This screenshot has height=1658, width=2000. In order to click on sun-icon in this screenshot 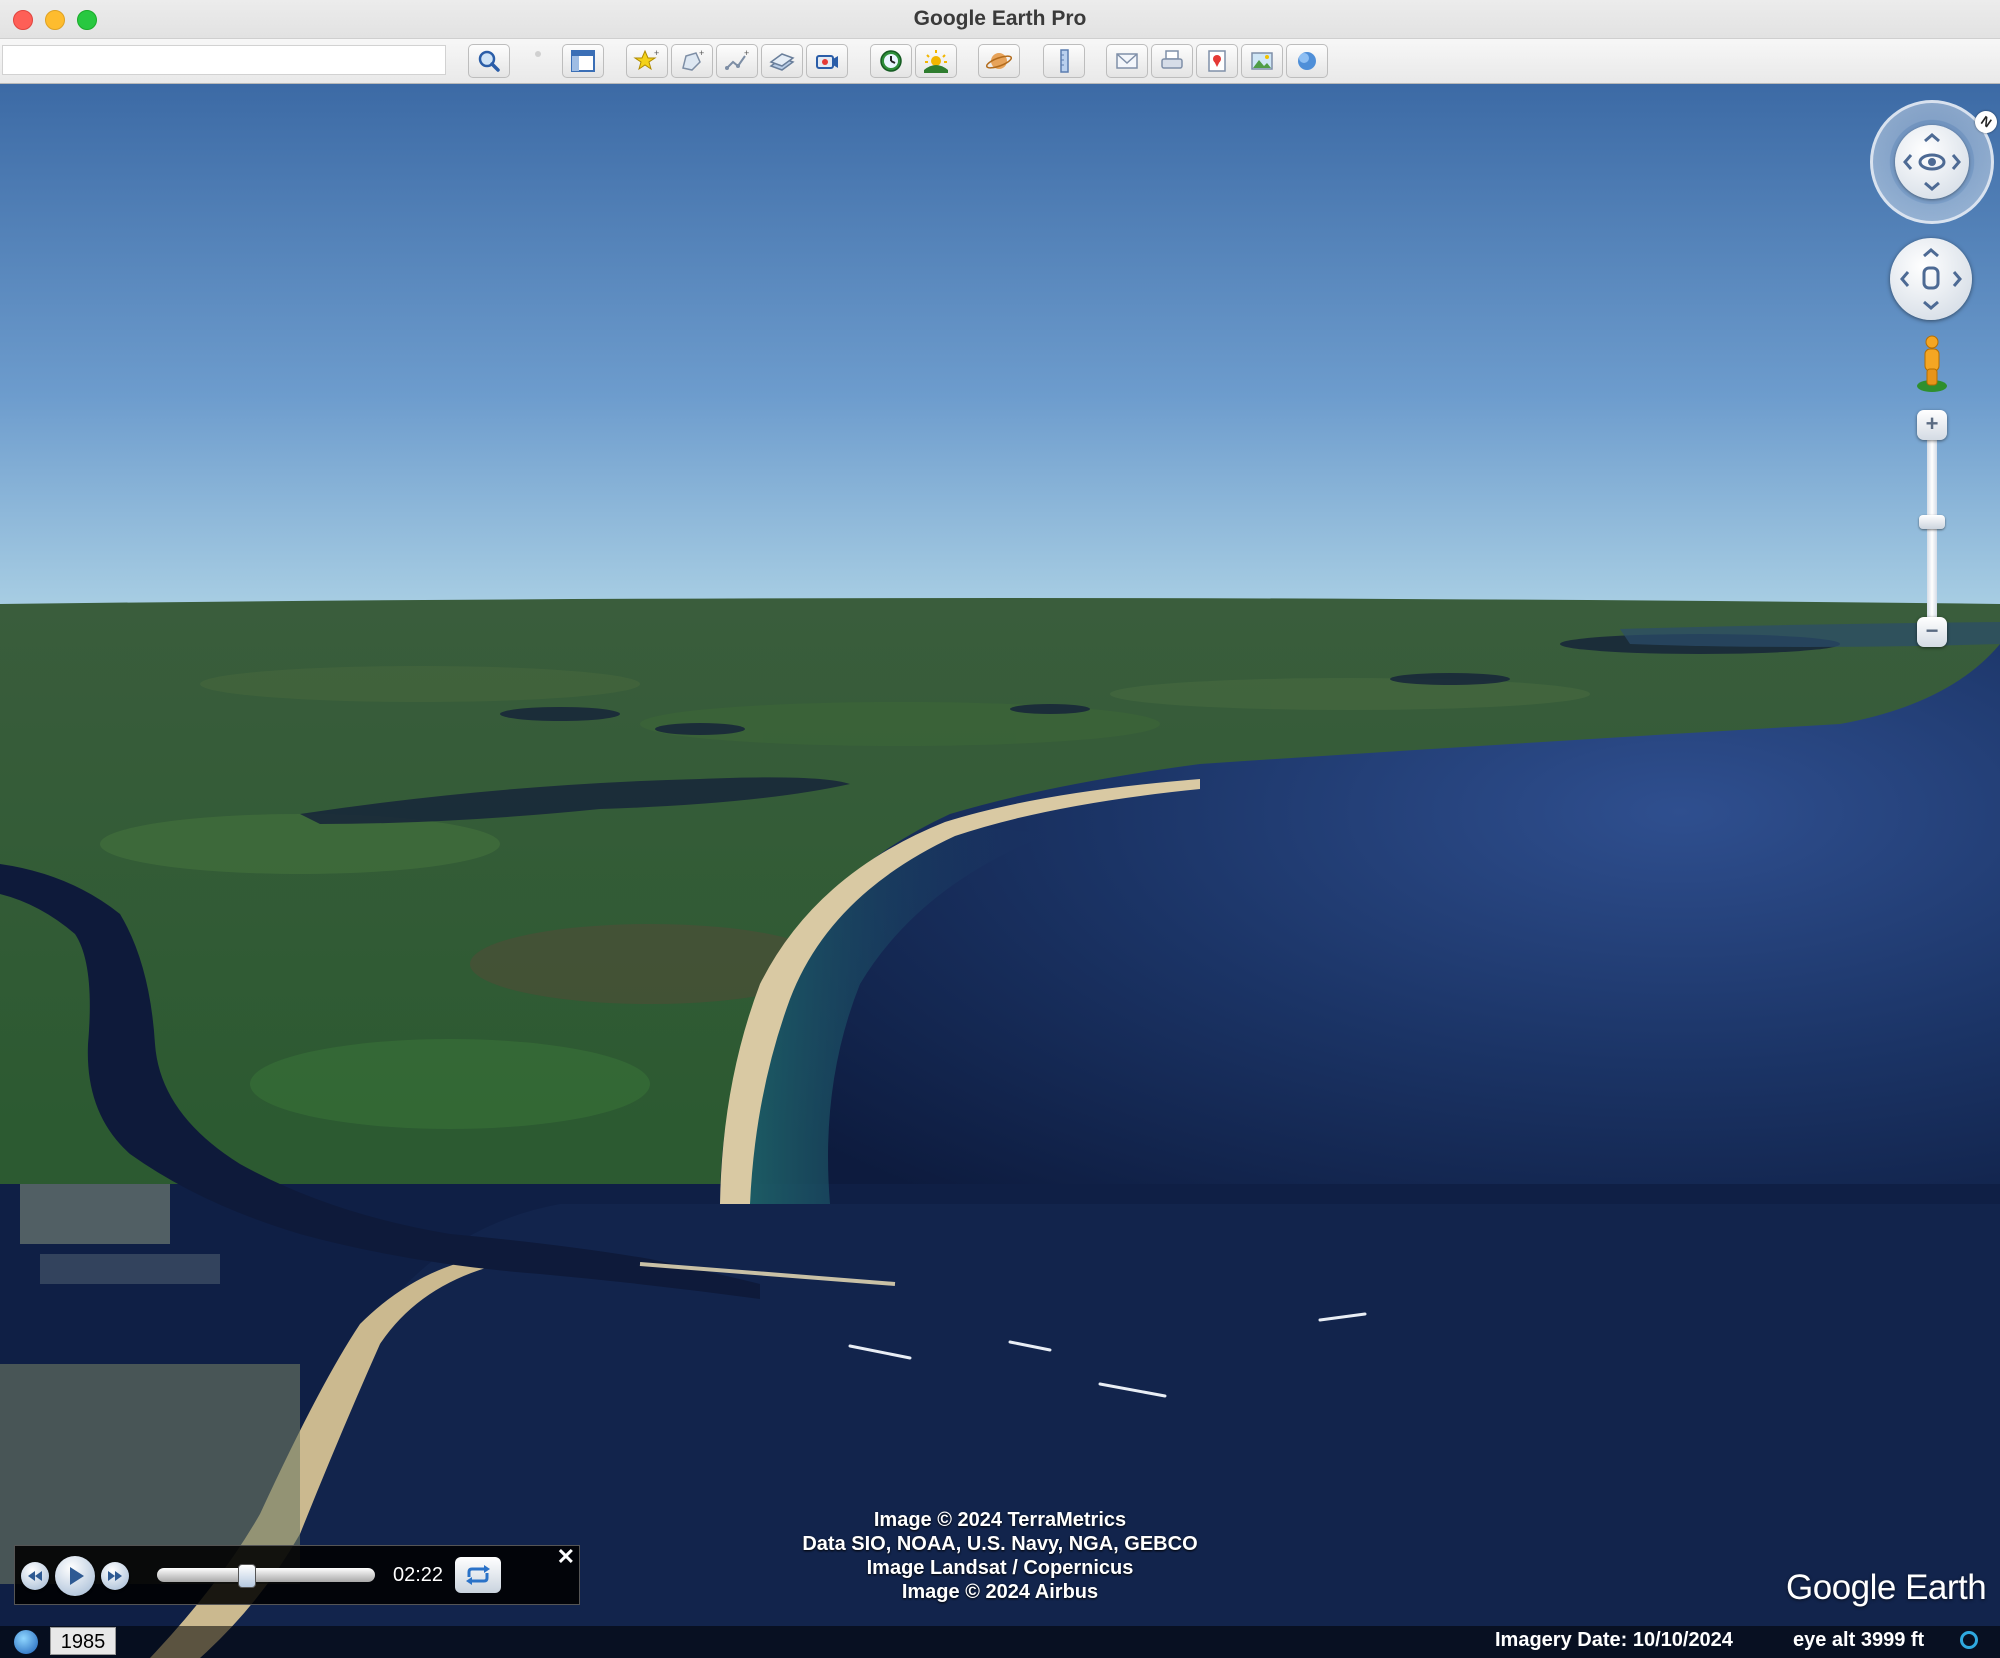, I will do `click(936, 61)`.